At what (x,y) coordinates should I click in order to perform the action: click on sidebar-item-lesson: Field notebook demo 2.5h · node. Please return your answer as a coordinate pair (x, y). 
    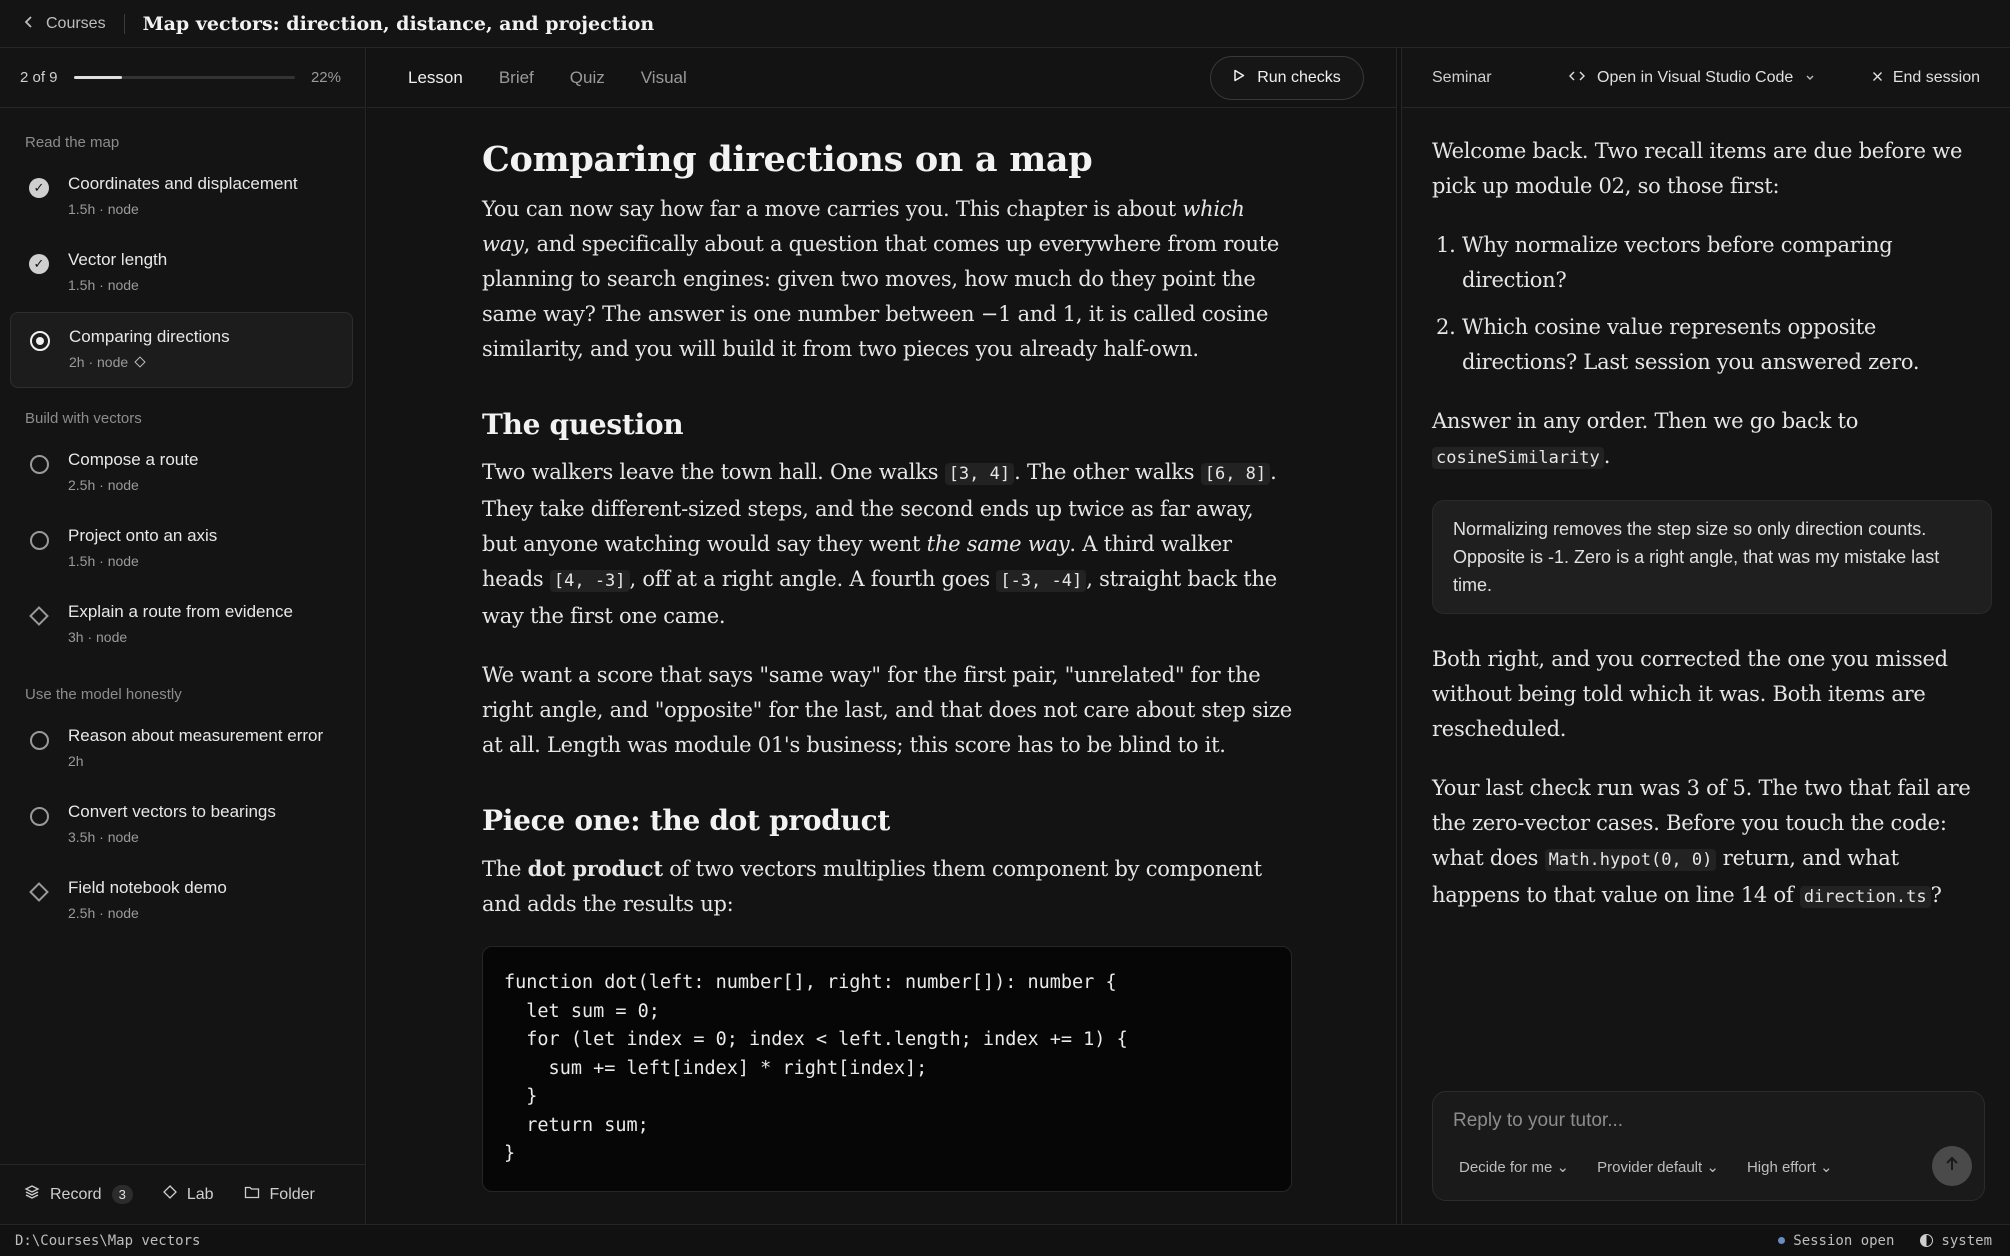
    Looking at the image, I should click on (181, 902).